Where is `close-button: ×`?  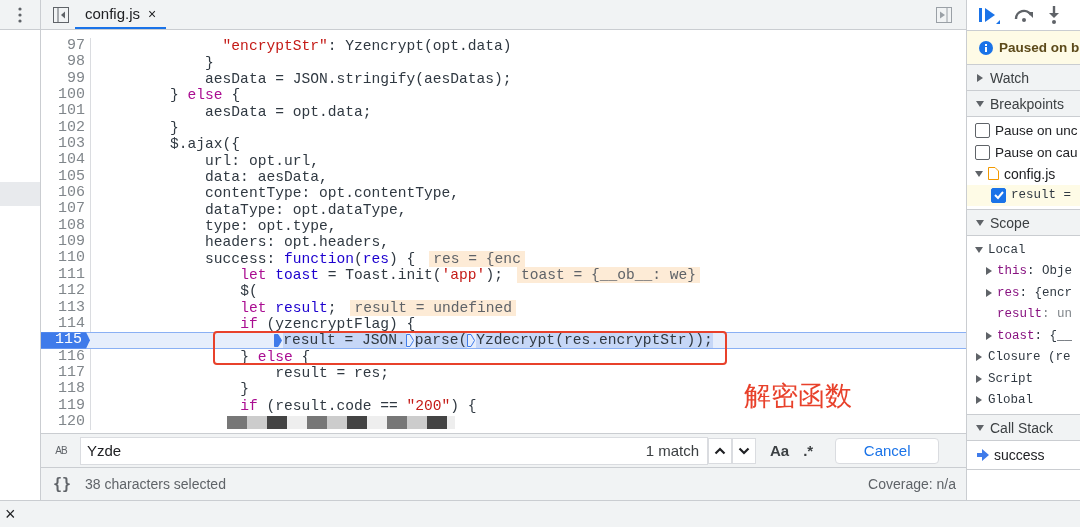
close-button: × is located at coordinates (10, 514).